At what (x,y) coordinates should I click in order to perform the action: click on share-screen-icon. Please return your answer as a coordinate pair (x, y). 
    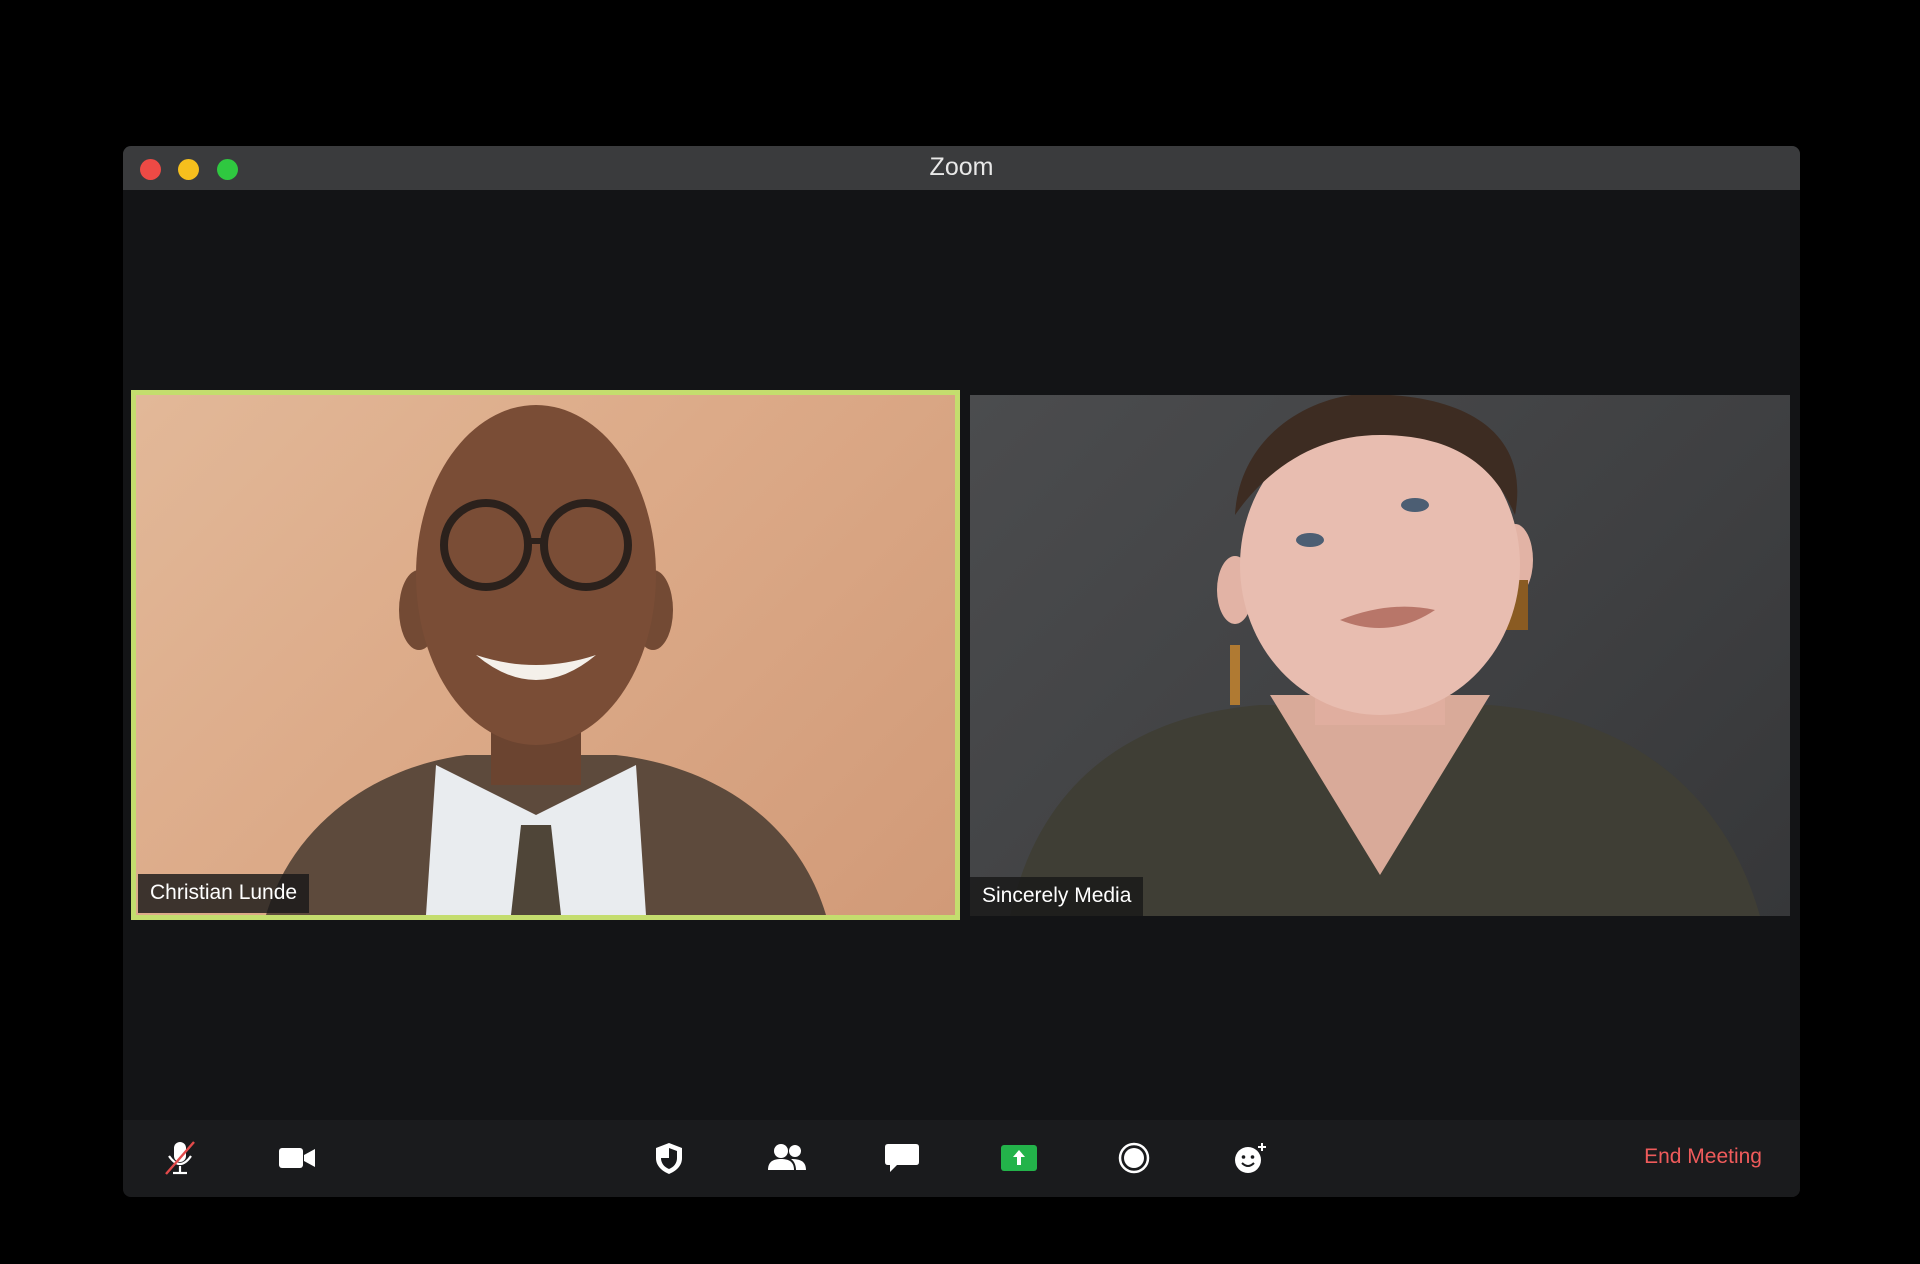
    Looking at the image, I should click on (1019, 1158).